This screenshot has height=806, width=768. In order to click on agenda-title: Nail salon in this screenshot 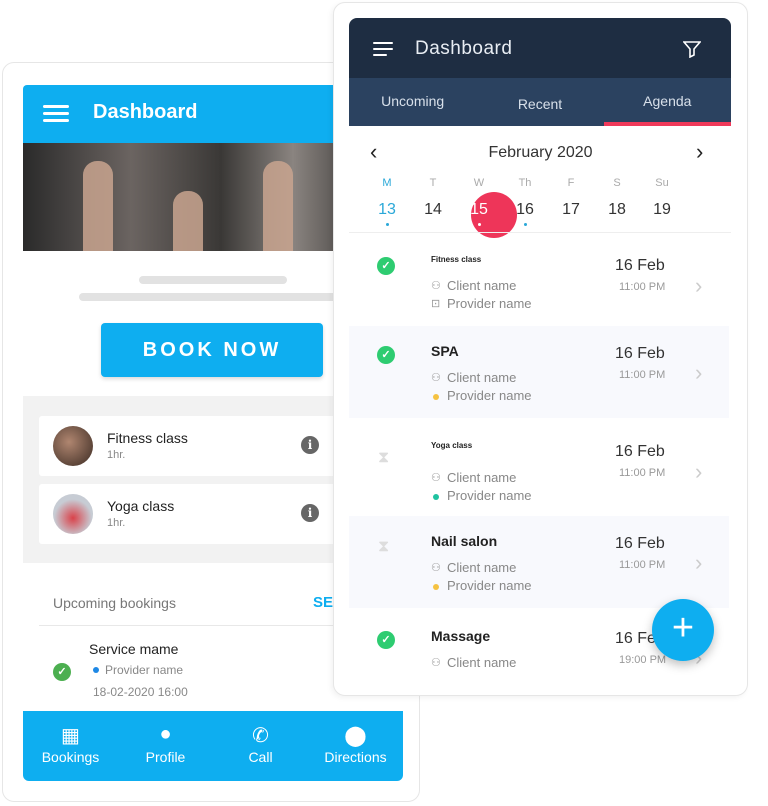, I will do `click(464, 541)`.